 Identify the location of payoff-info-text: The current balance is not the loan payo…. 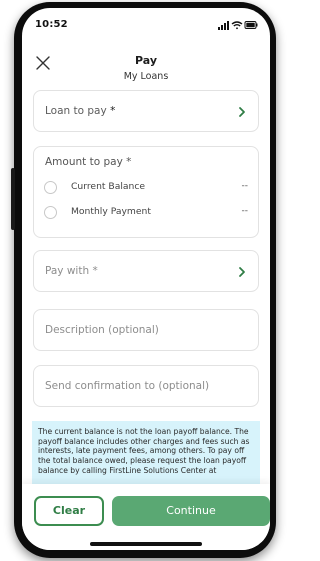
(144, 451).